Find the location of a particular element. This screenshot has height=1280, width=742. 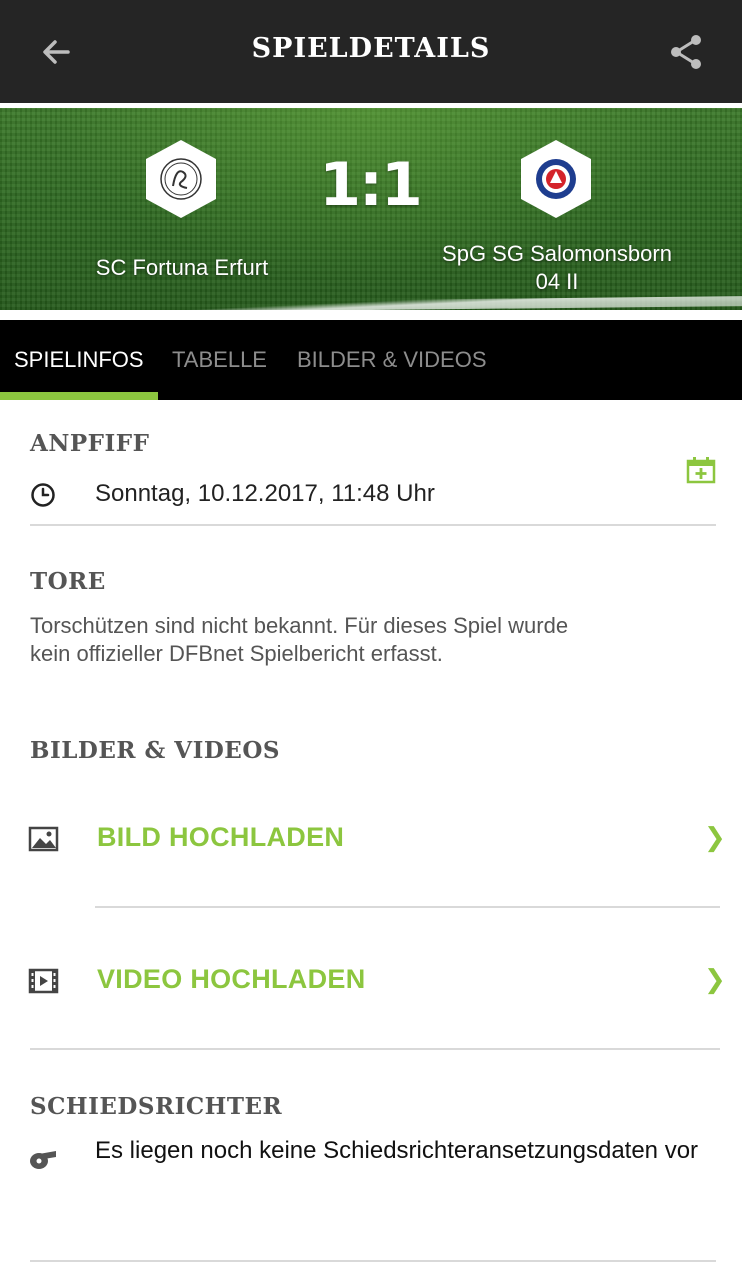

clock-icon is located at coordinates (43, 495).